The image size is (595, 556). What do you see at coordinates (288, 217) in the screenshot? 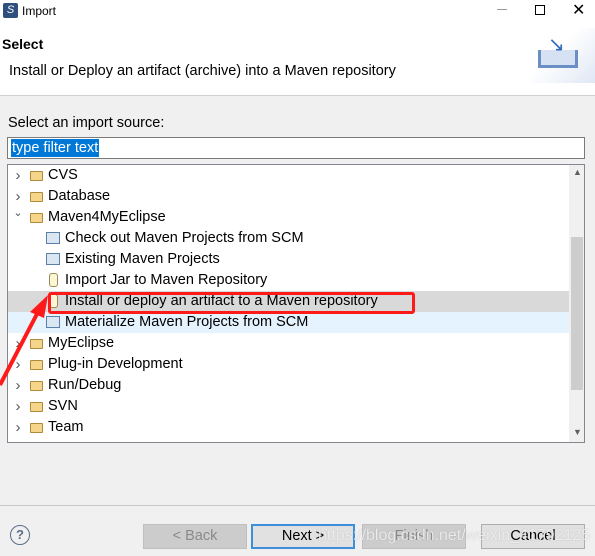
I see `tree-item: ⌄ Maven4MyEclipse` at bounding box center [288, 217].